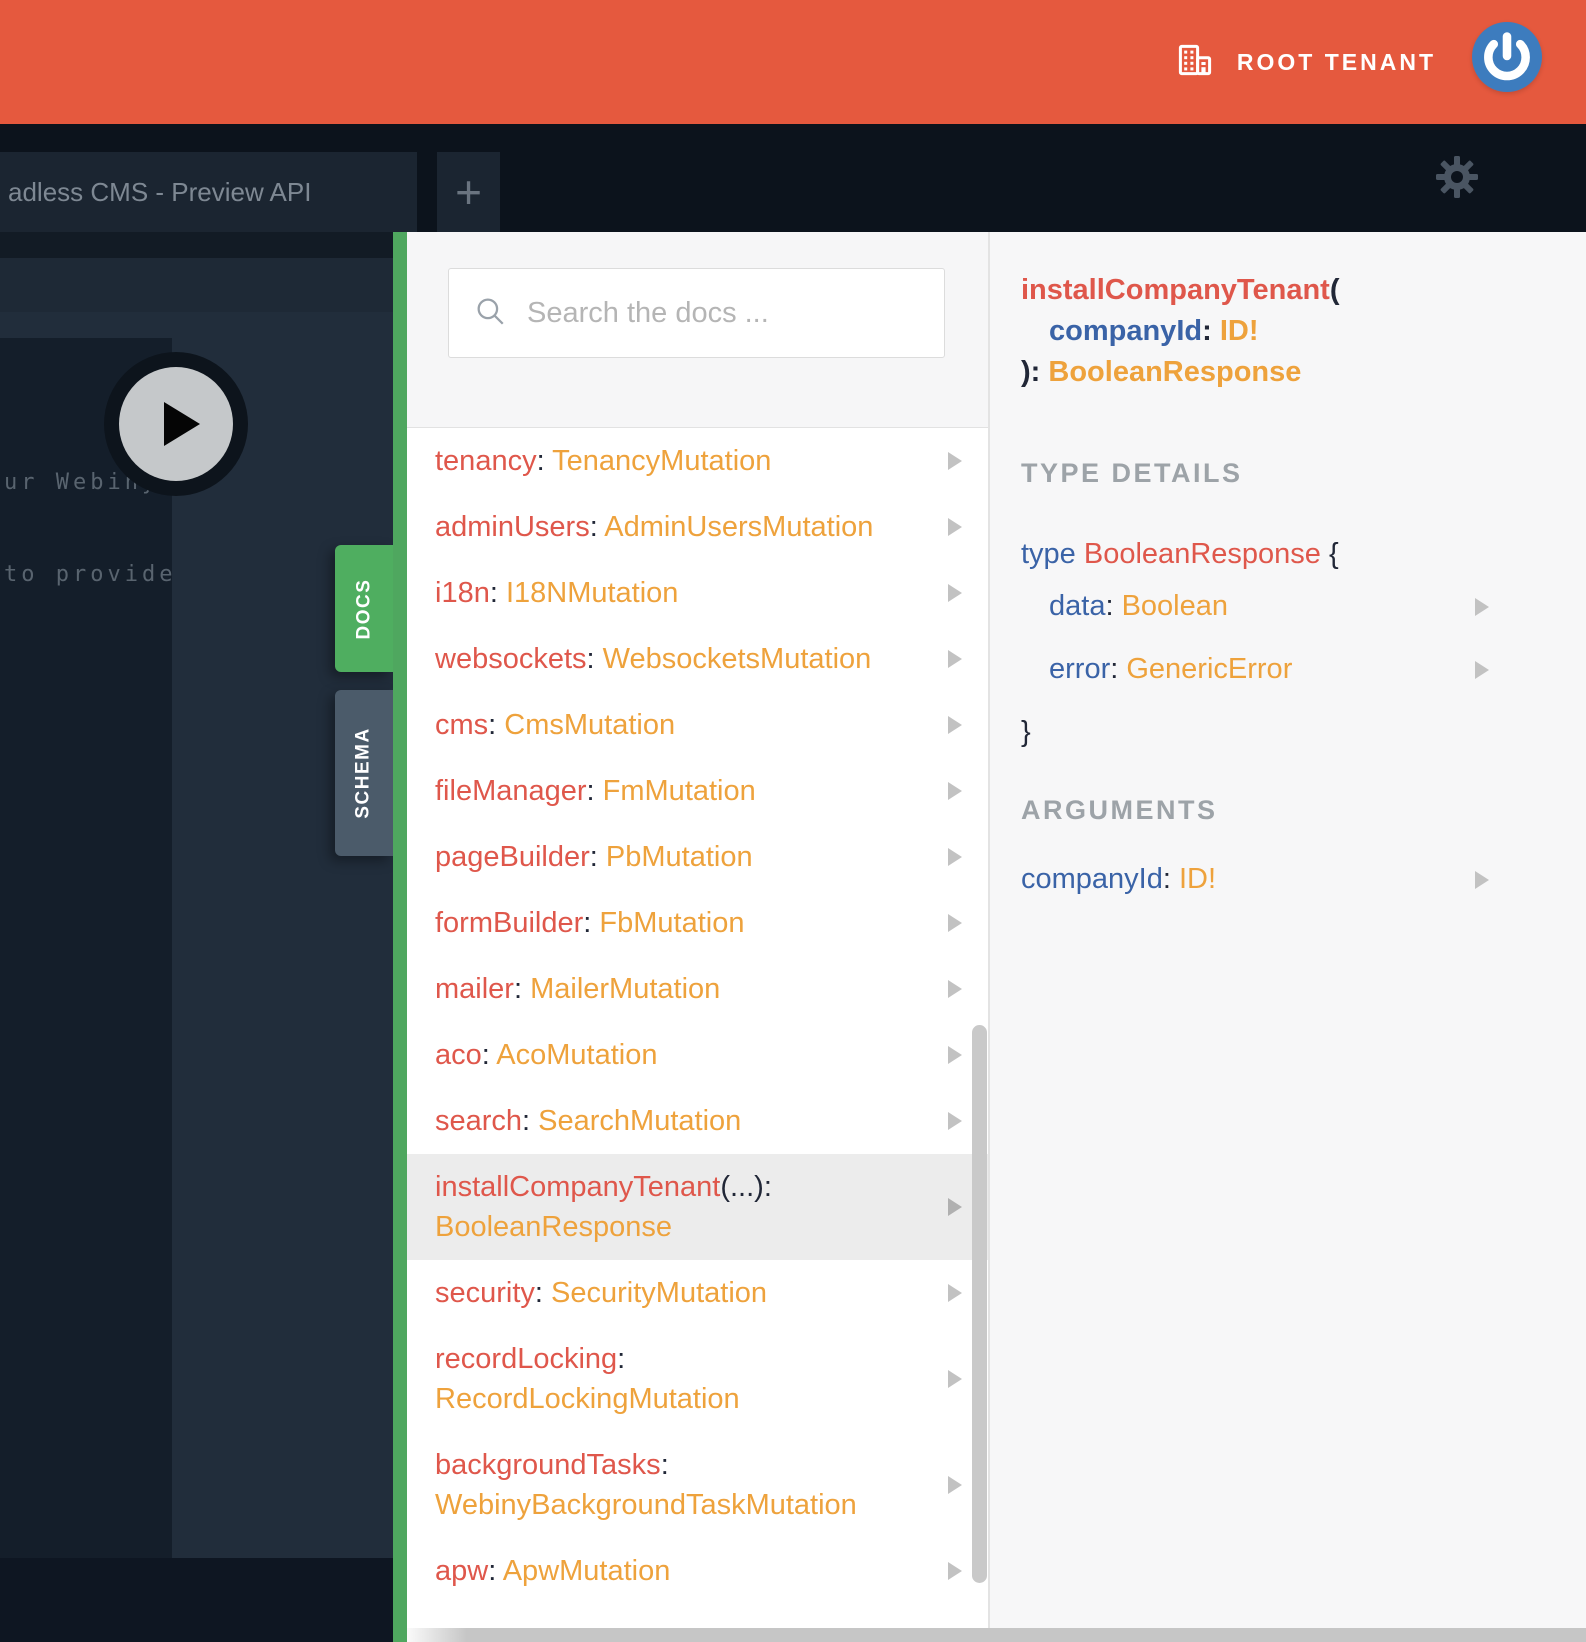 Image resolution: width=1586 pixels, height=1642 pixels. Describe the element at coordinates (578, 1187) in the screenshot. I see `field-name: installCompanyTenant` at that location.